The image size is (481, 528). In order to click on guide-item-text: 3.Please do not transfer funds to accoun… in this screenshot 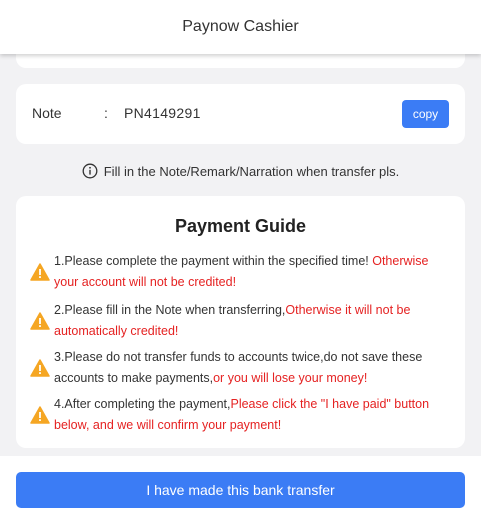, I will do `click(252, 368)`.